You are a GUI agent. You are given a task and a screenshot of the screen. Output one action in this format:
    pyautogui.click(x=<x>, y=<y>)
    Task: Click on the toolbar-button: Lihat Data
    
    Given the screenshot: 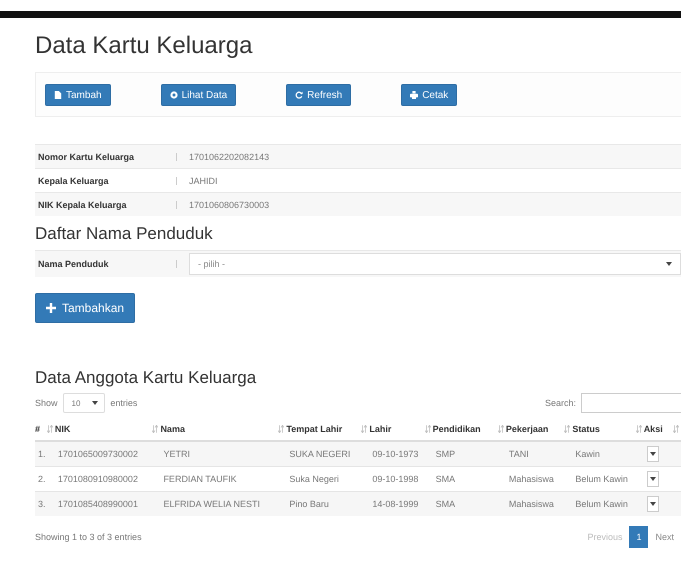 What is the action you would take?
    pyautogui.click(x=198, y=95)
    